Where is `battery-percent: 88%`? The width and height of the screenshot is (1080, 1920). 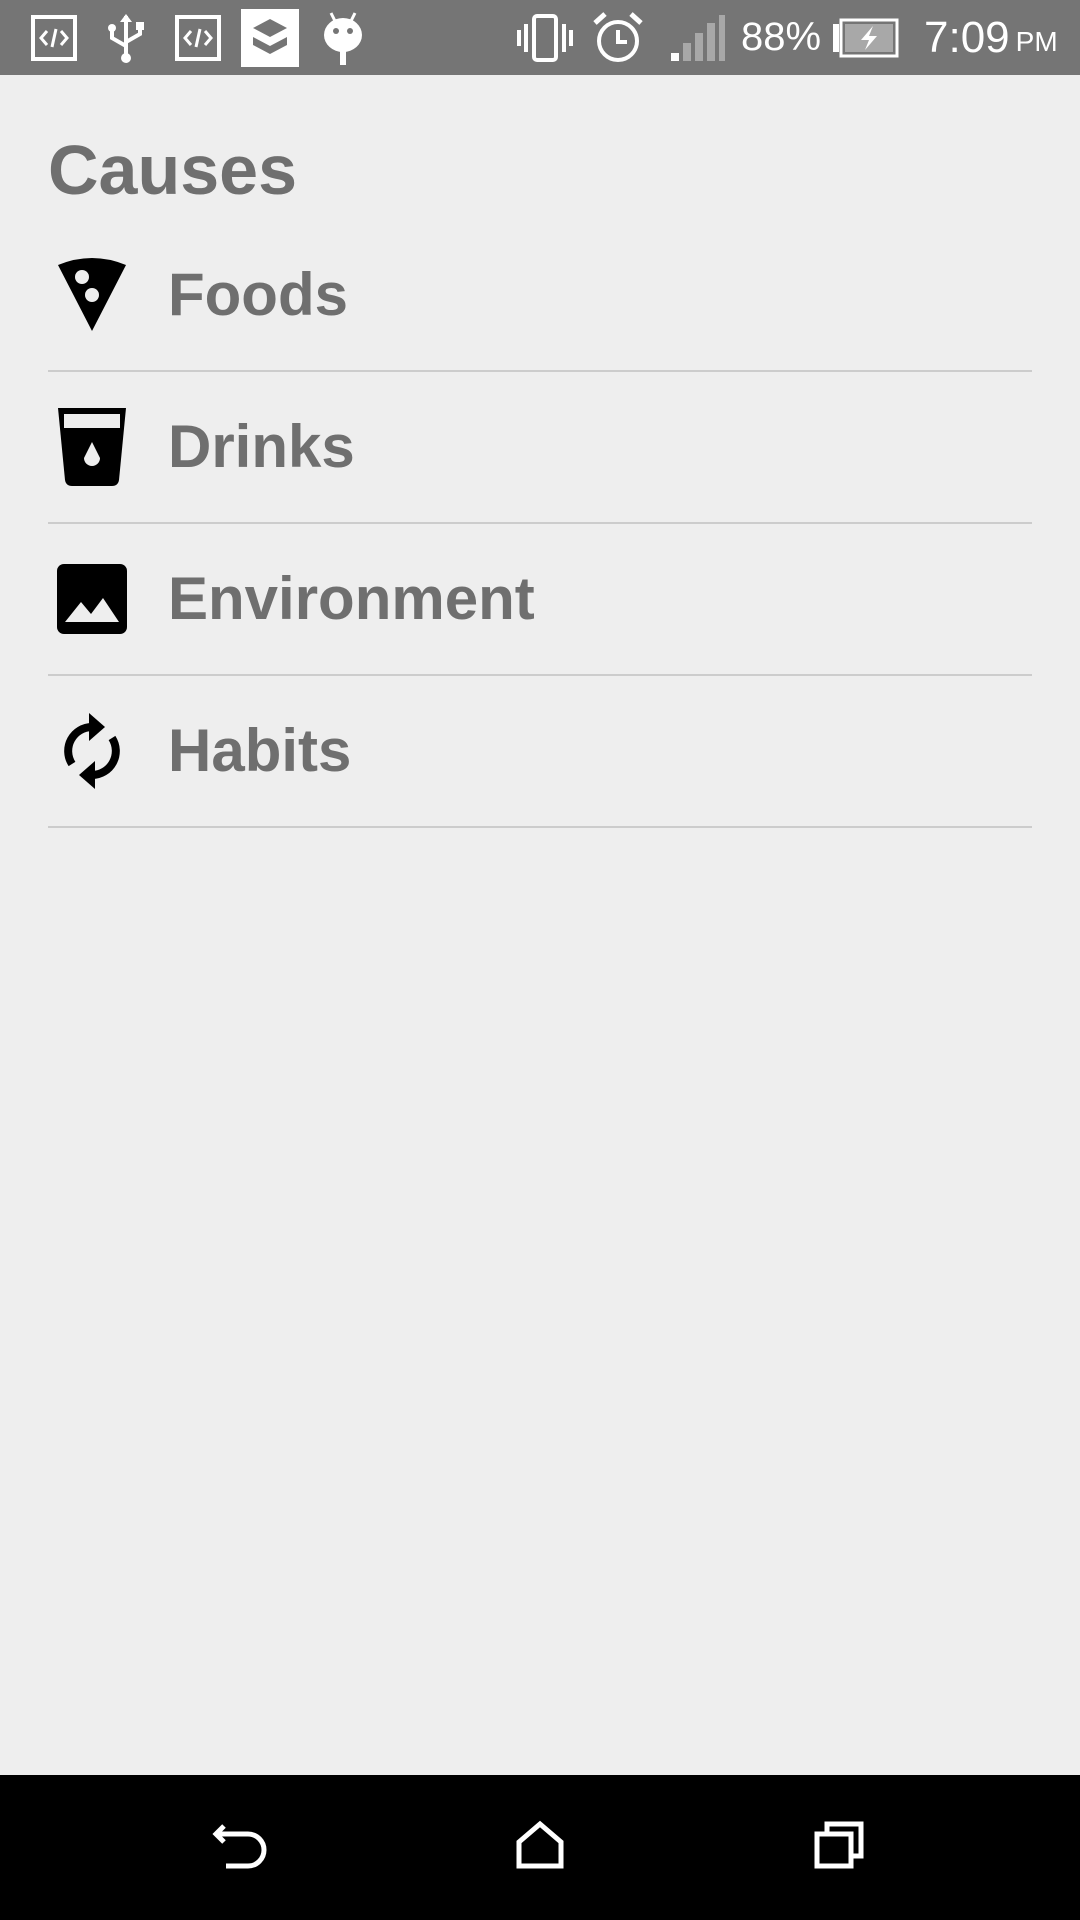
battery-percent: 88% is located at coordinates (781, 37).